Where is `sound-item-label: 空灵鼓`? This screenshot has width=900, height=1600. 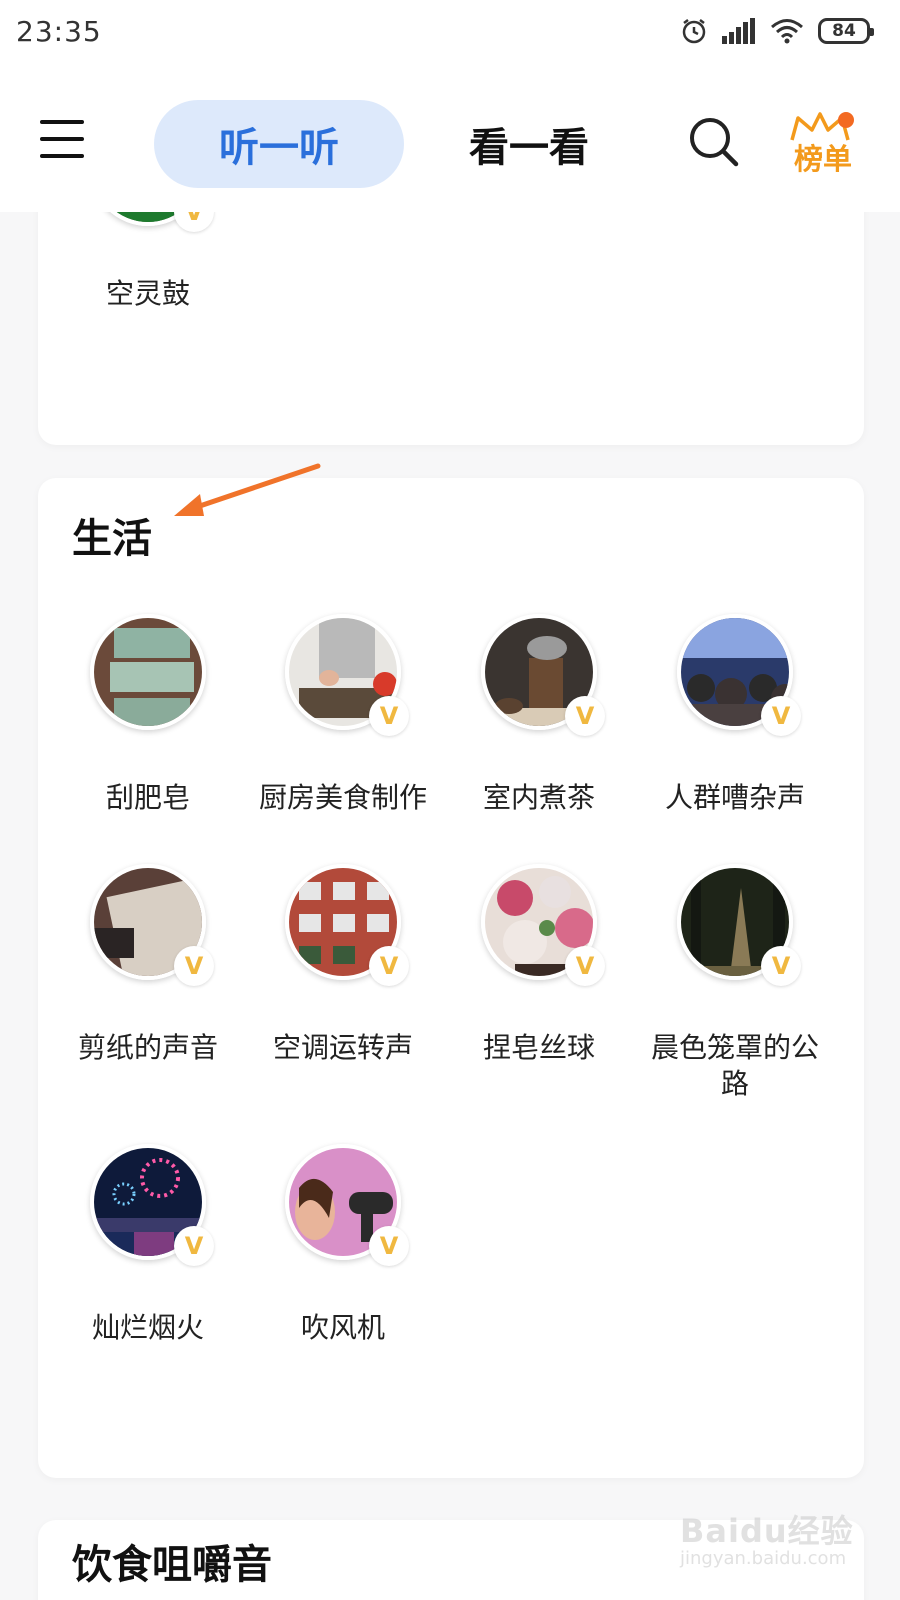 sound-item-label: 空灵鼓 is located at coordinates (147, 293).